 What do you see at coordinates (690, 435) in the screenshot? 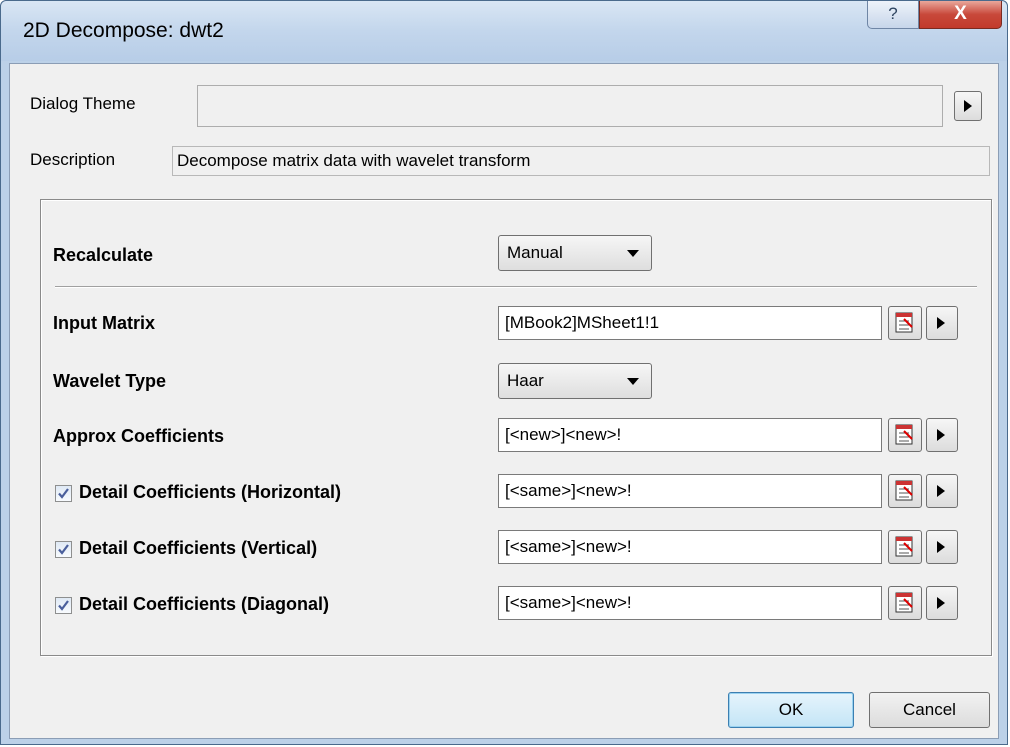
I see `approx-coefficients-field: [<new>]<new>!` at bounding box center [690, 435].